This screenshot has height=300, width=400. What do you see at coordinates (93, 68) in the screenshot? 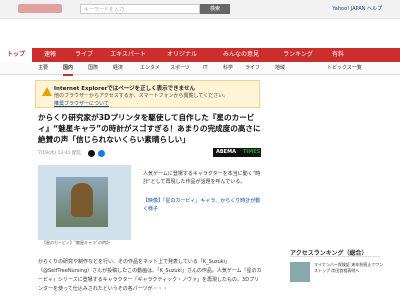
I see `subnav-item-international: 国際` at bounding box center [93, 68].